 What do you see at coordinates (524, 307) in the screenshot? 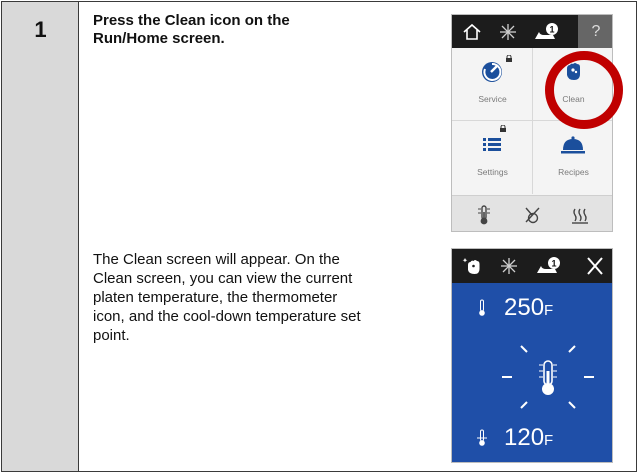
I see `current-temp-value: 250` at bounding box center [524, 307].